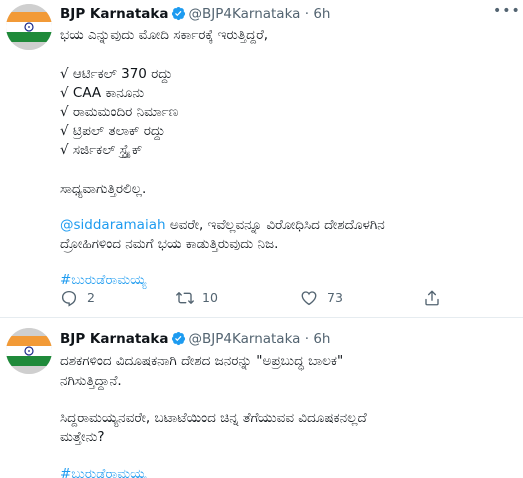 The height and width of the screenshot is (478, 523). I want to click on tweet-actions: 2 10 73, so click(280, 298).